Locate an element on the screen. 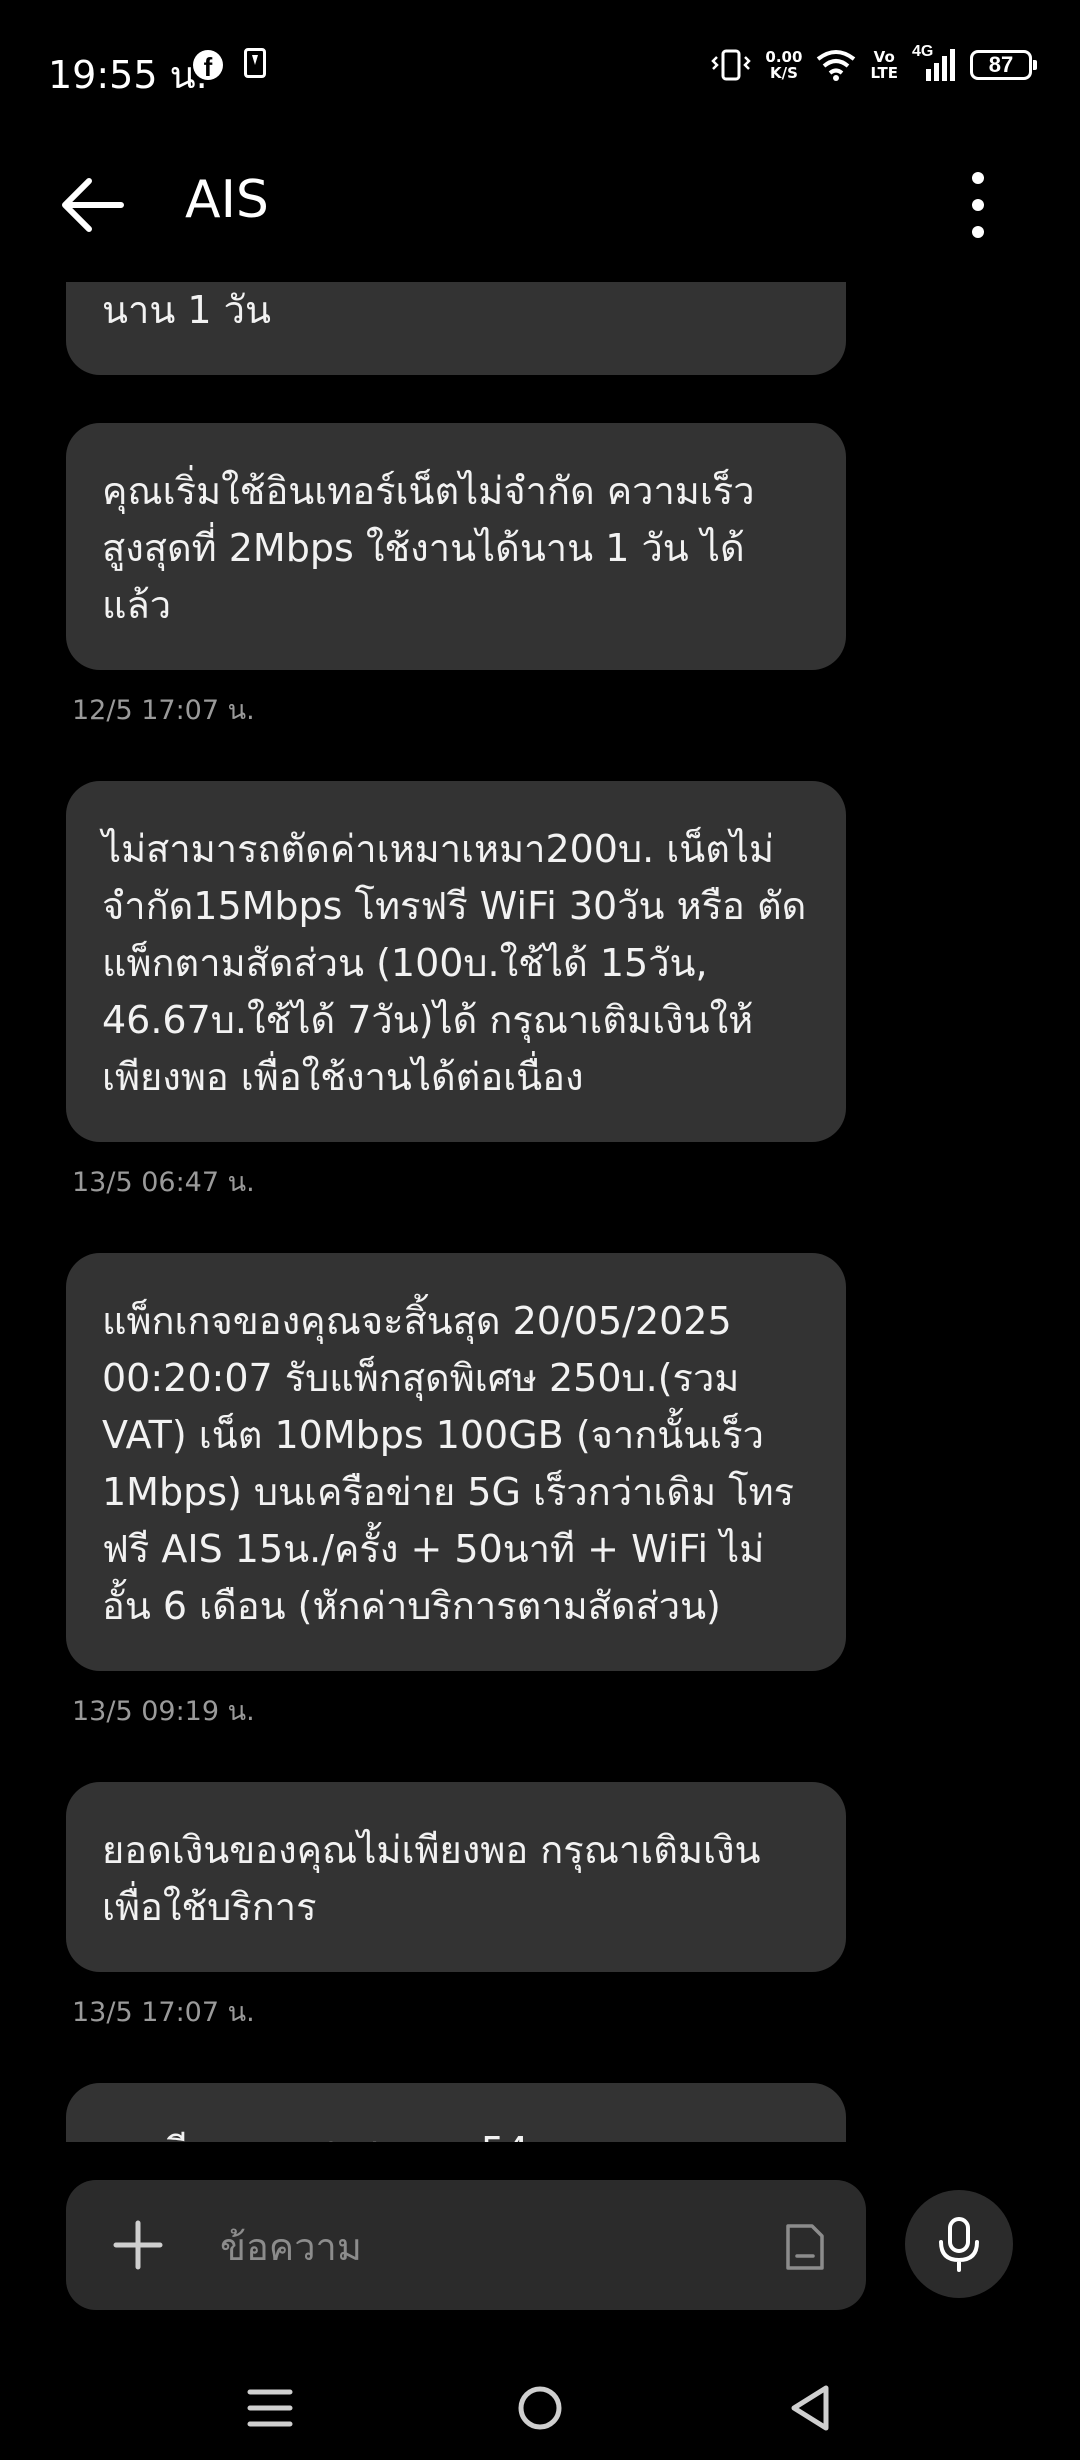  message-input is located at coordinates (510, 2247).